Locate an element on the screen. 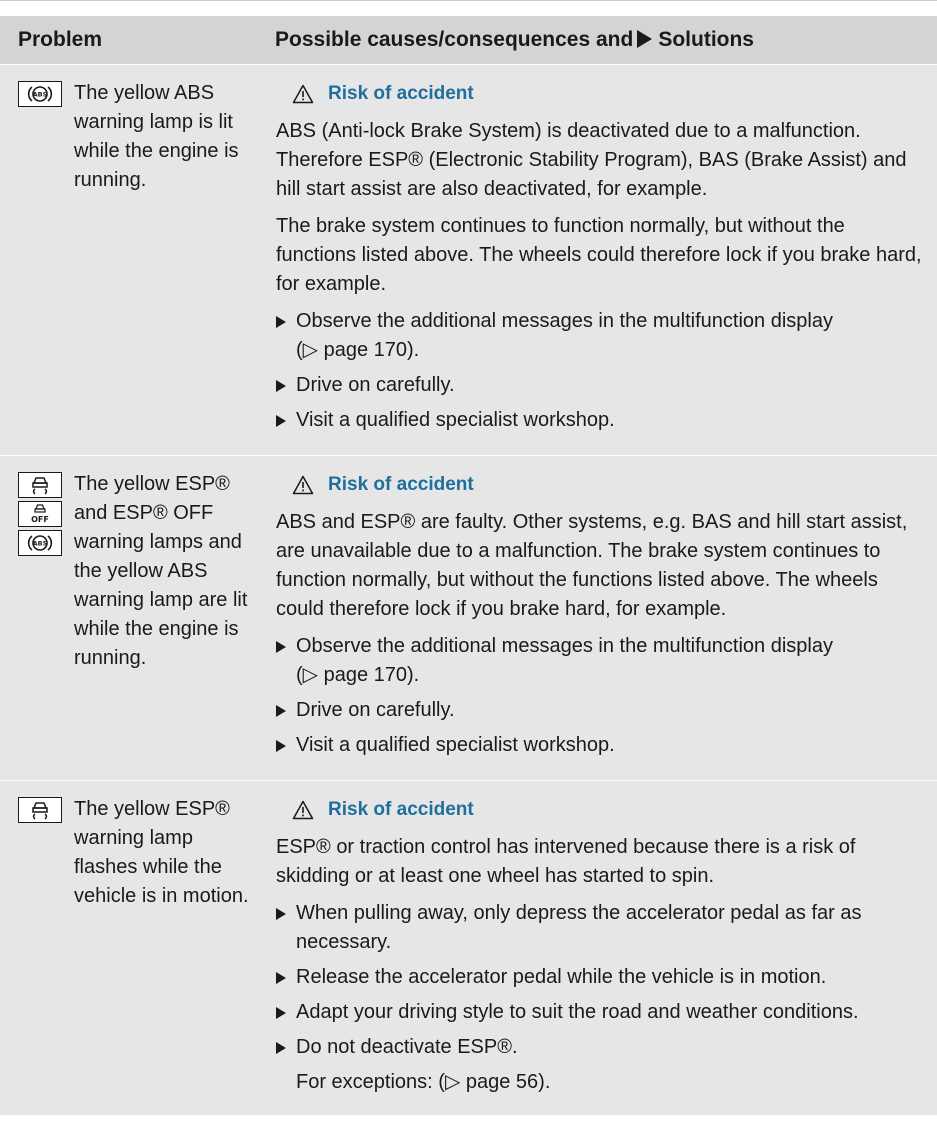 The width and height of the screenshot is (937, 1141). action-step: Do not deactivate ESP®. is located at coordinates (599, 1047).